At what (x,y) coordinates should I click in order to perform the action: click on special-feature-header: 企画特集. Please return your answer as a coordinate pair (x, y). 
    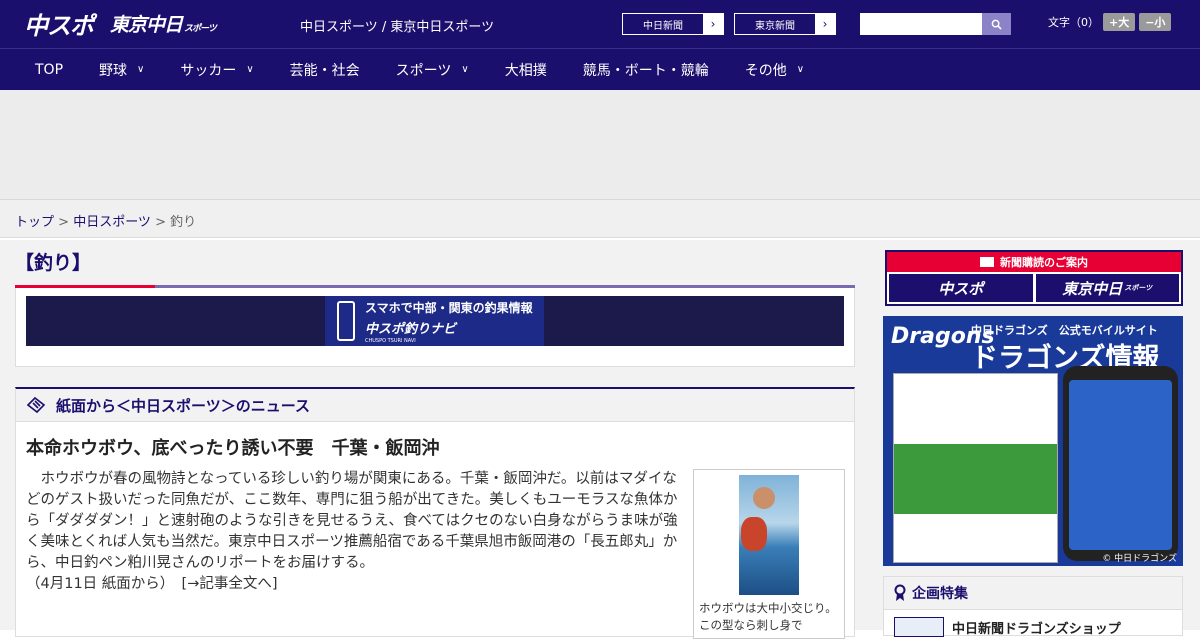
    Looking at the image, I should click on (1033, 593).